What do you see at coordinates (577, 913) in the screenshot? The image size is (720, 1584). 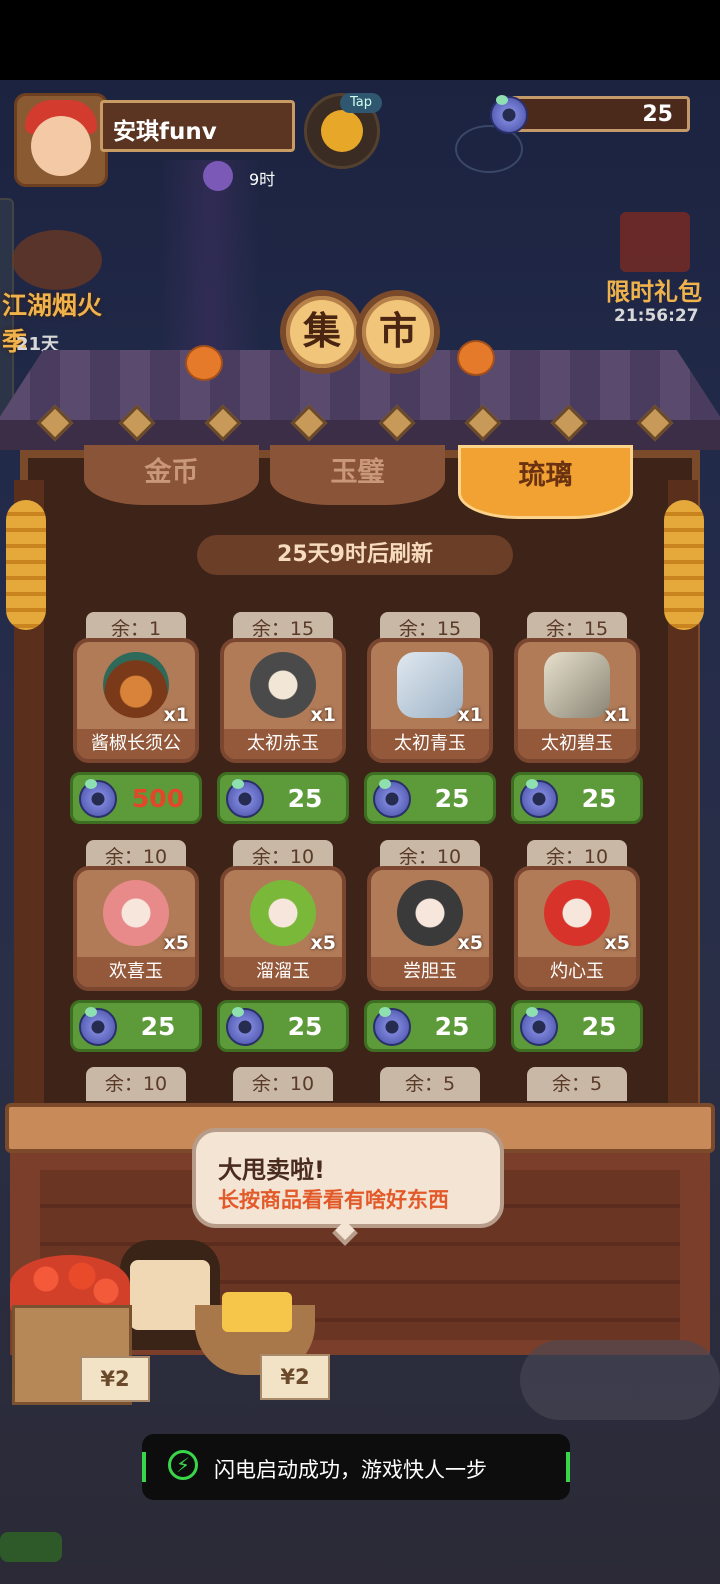 I see `red-jade-icon` at bounding box center [577, 913].